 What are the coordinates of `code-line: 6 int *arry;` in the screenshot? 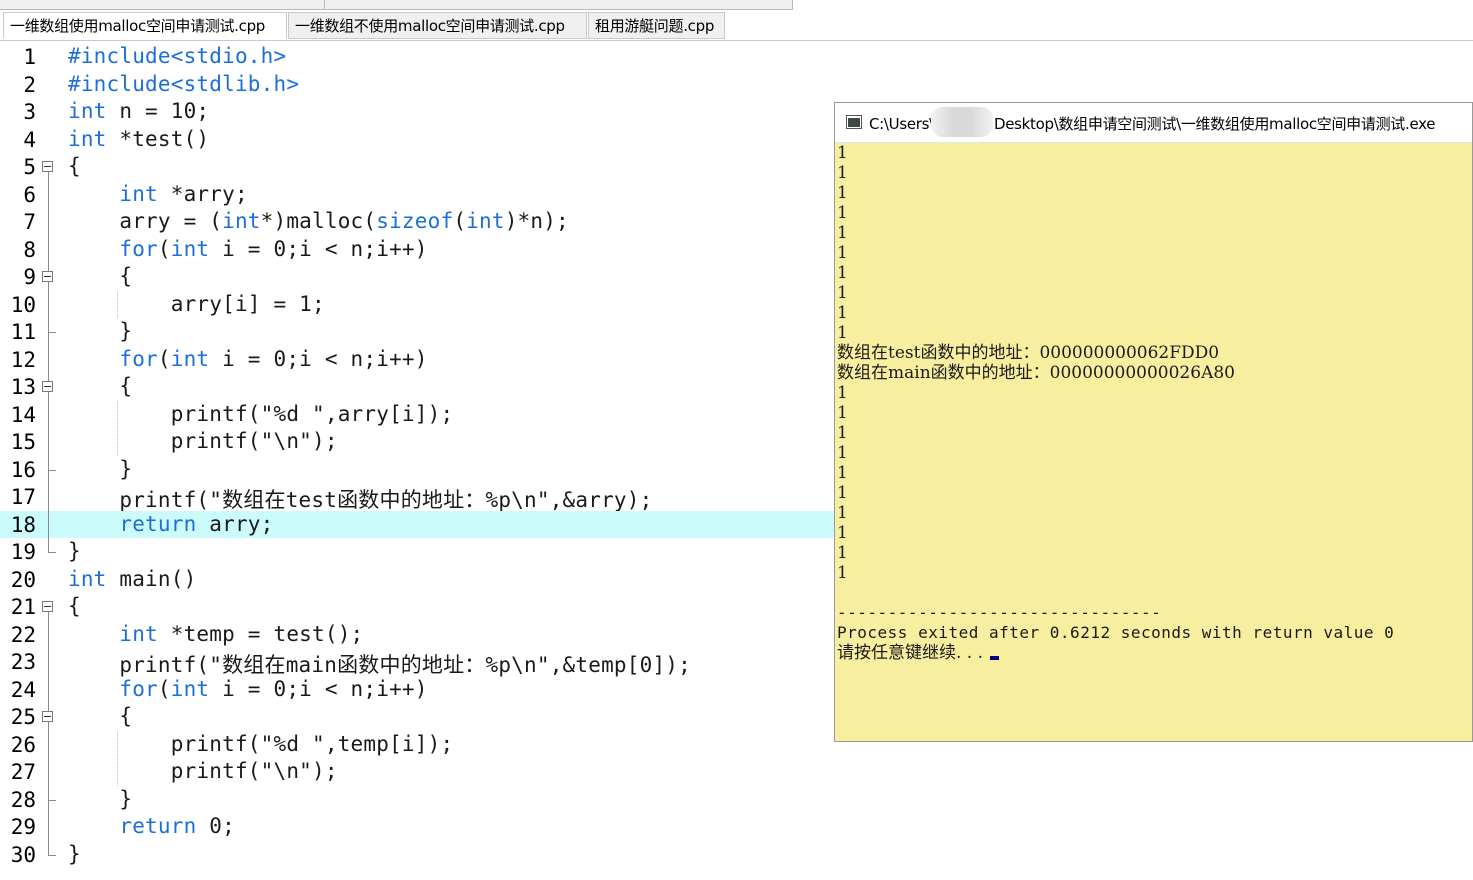 It's located at (417, 195).